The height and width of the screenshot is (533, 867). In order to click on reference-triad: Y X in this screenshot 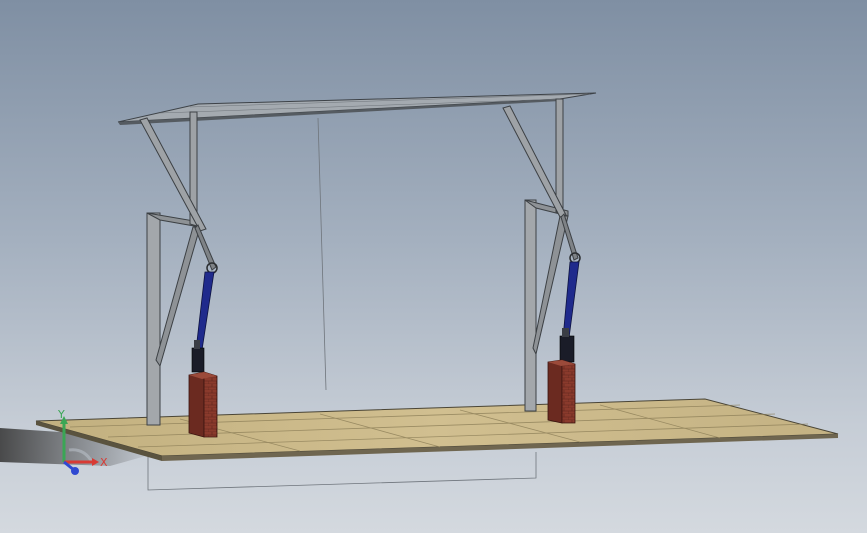, I will do `click(79, 444)`.